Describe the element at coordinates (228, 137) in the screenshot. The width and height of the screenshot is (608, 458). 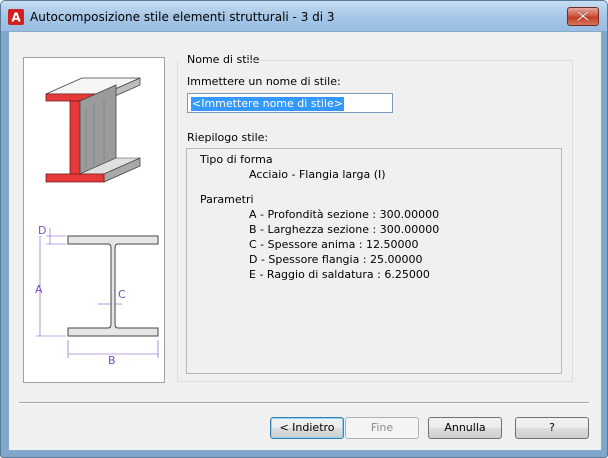
I see `summary-label: Riepilogo stile:` at that location.